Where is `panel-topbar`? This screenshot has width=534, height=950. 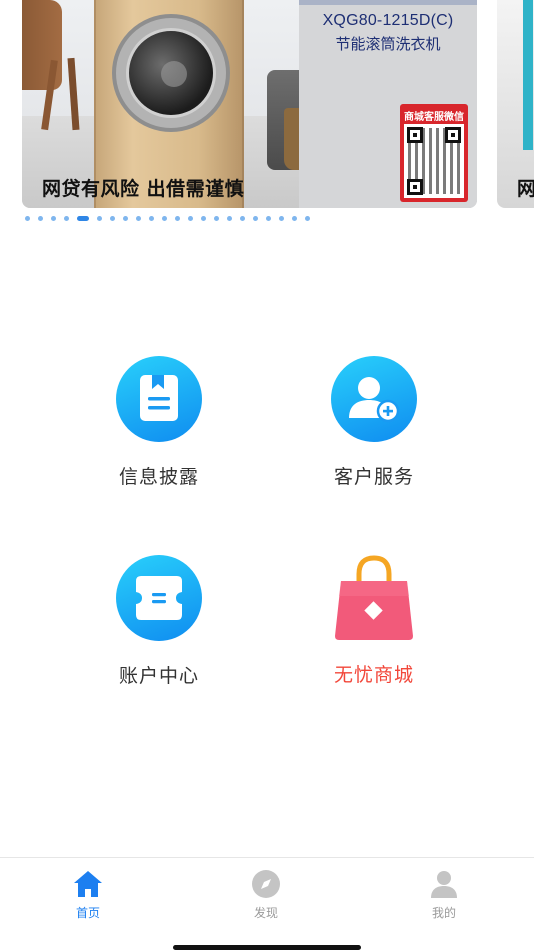 panel-topbar is located at coordinates (388, 2).